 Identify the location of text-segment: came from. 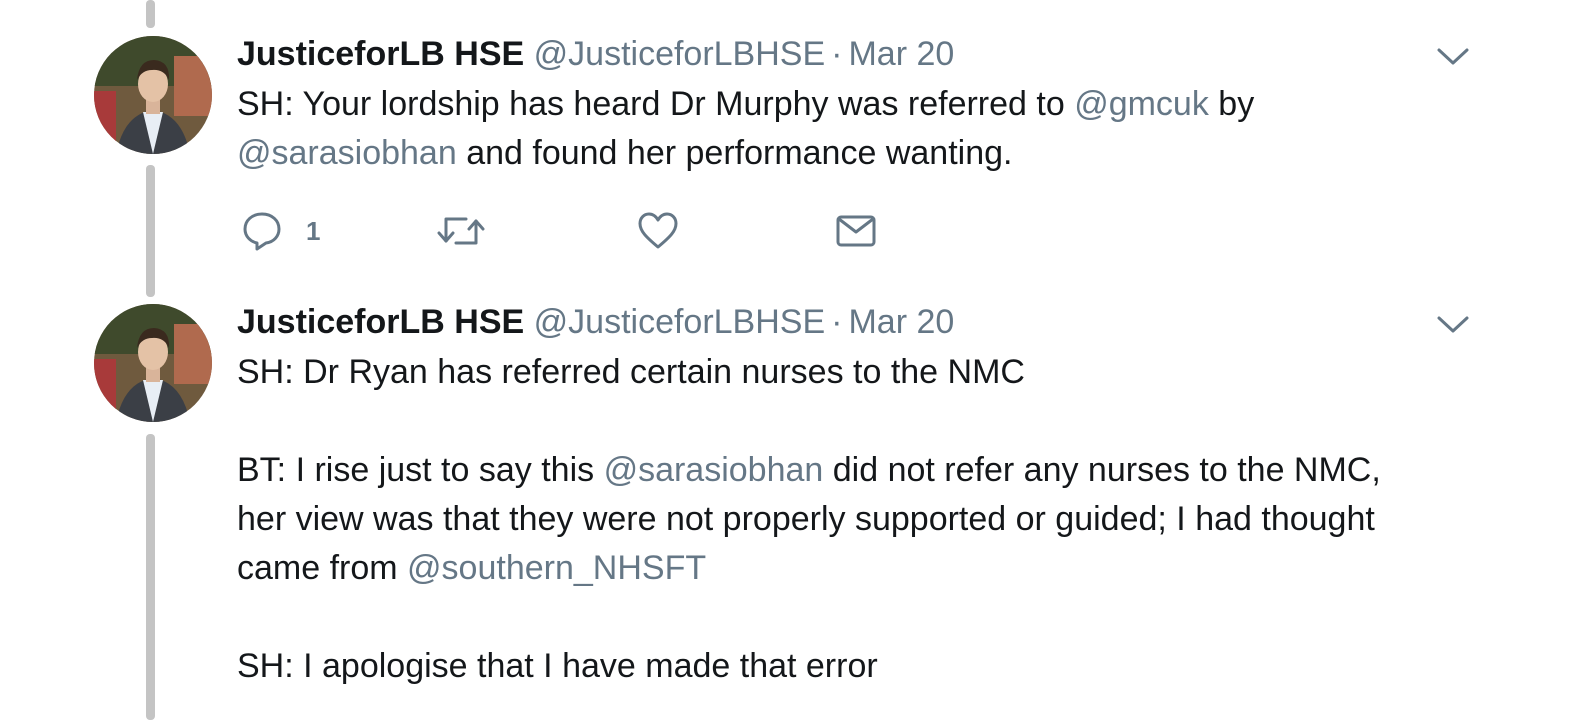
(322, 568).